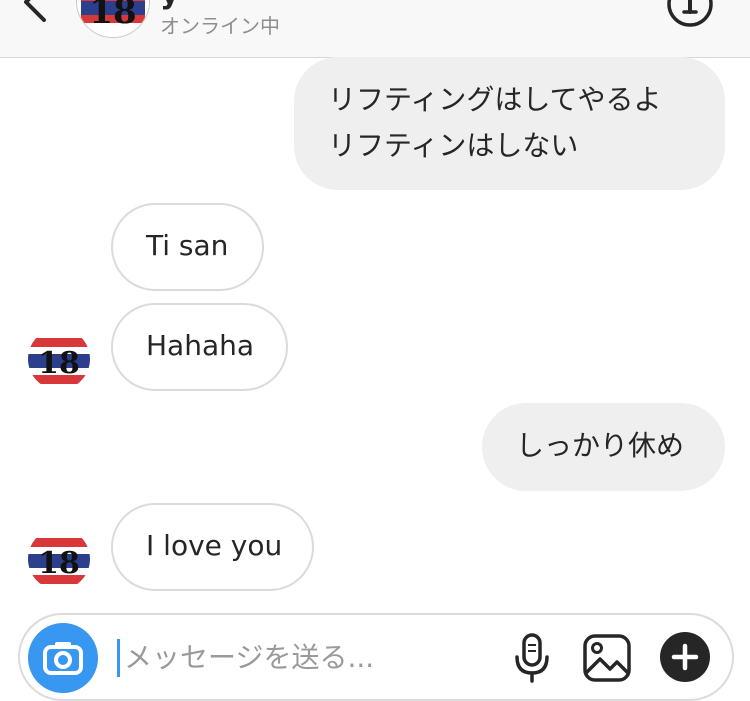  Describe the element at coordinates (532, 658) in the screenshot. I see `microphone-icon` at that location.